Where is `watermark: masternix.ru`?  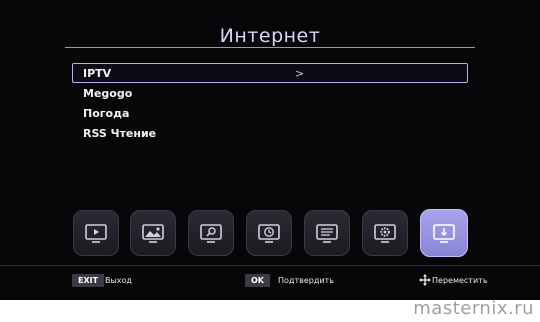
watermark: masternix.ru is located at coordinates (473, 308).